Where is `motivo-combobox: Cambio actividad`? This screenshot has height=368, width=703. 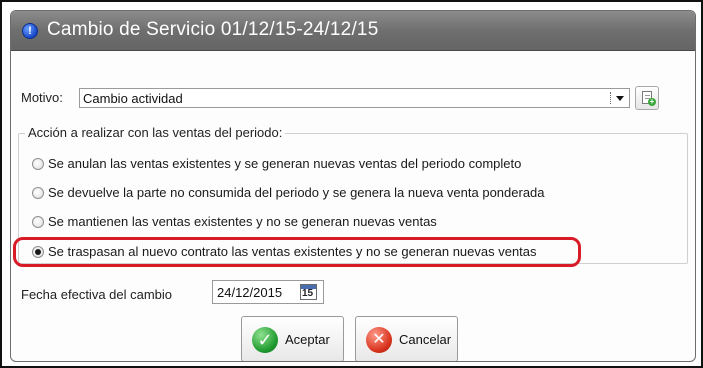 motivo-combobox: Cambio actividad is located at coordinates (354, 98).